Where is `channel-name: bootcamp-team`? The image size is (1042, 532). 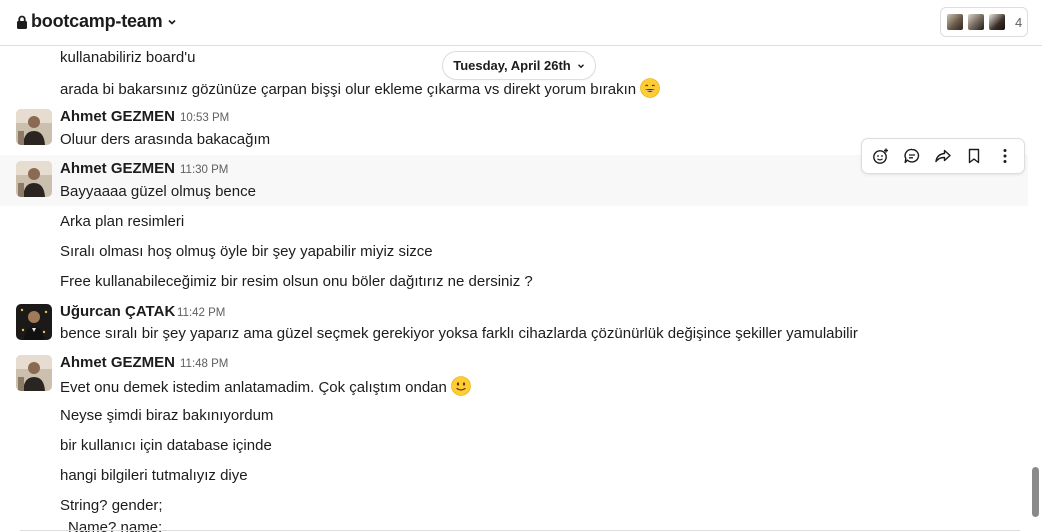
channel-name: bootcamp-team is located at coordinates (97, 21).